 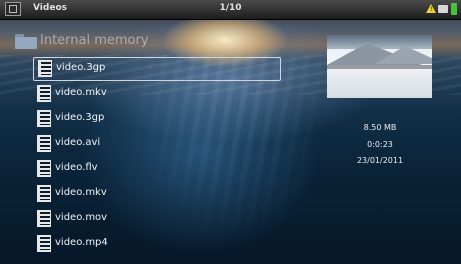 What do you see at coordinates (157, 145) in the screenshot?
I see `file-item-4: video.avi` at bounding box center [157, 145].